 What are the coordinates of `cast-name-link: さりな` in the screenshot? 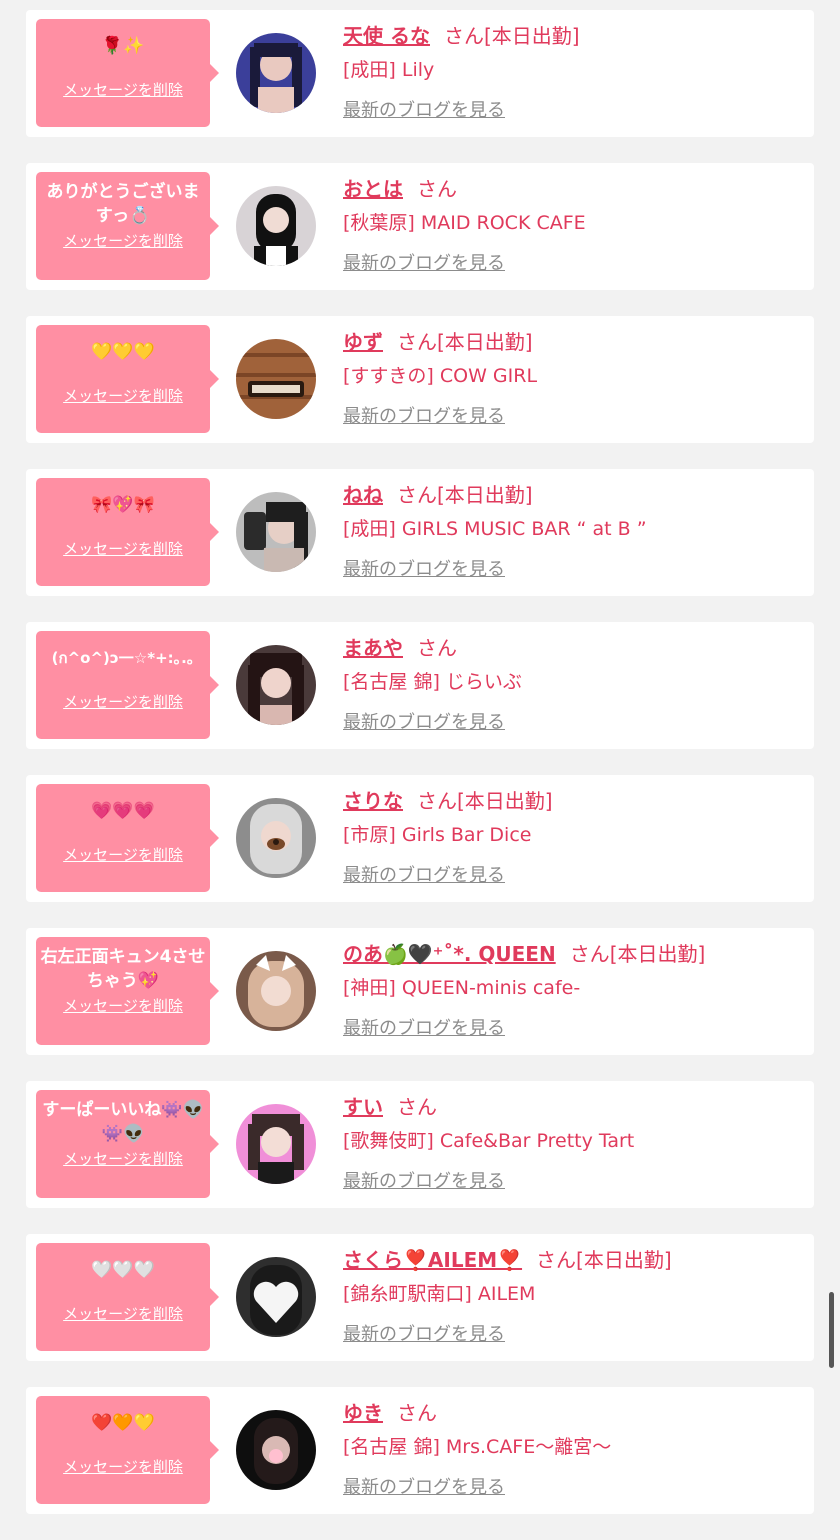 It's located at (373, 801).